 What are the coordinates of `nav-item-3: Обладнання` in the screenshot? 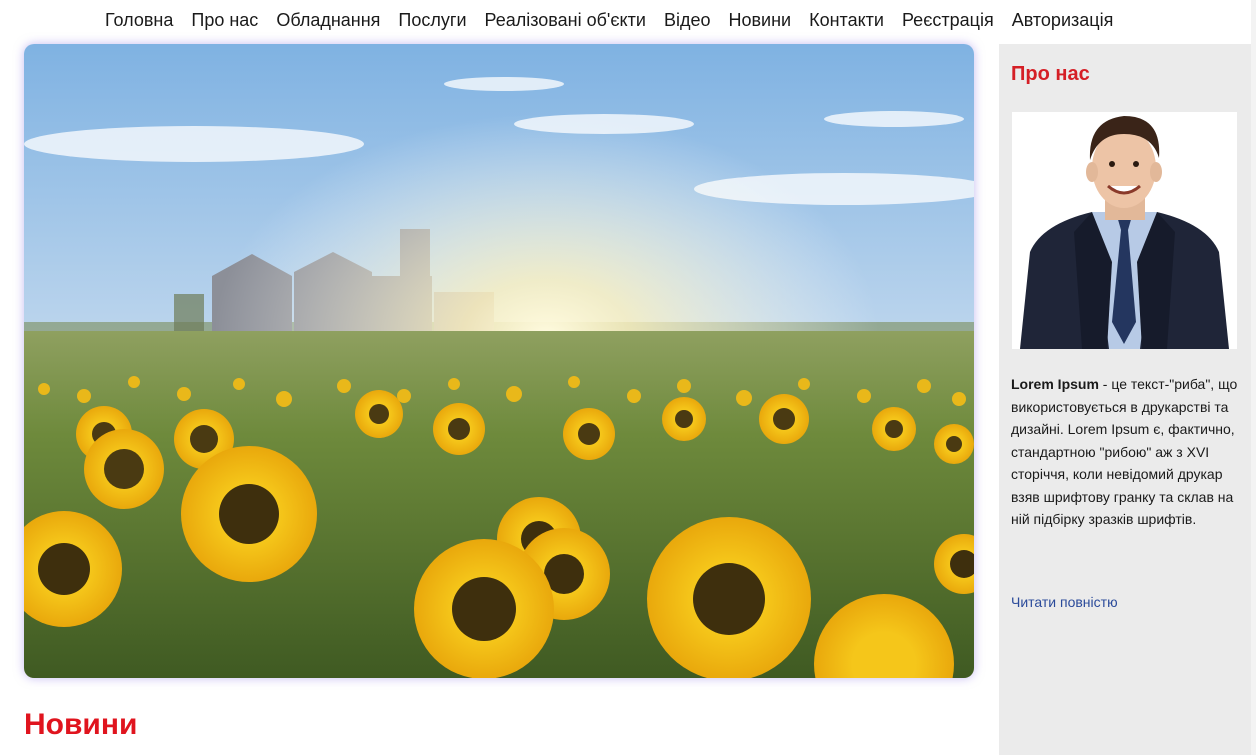 It's located at (328, 20).